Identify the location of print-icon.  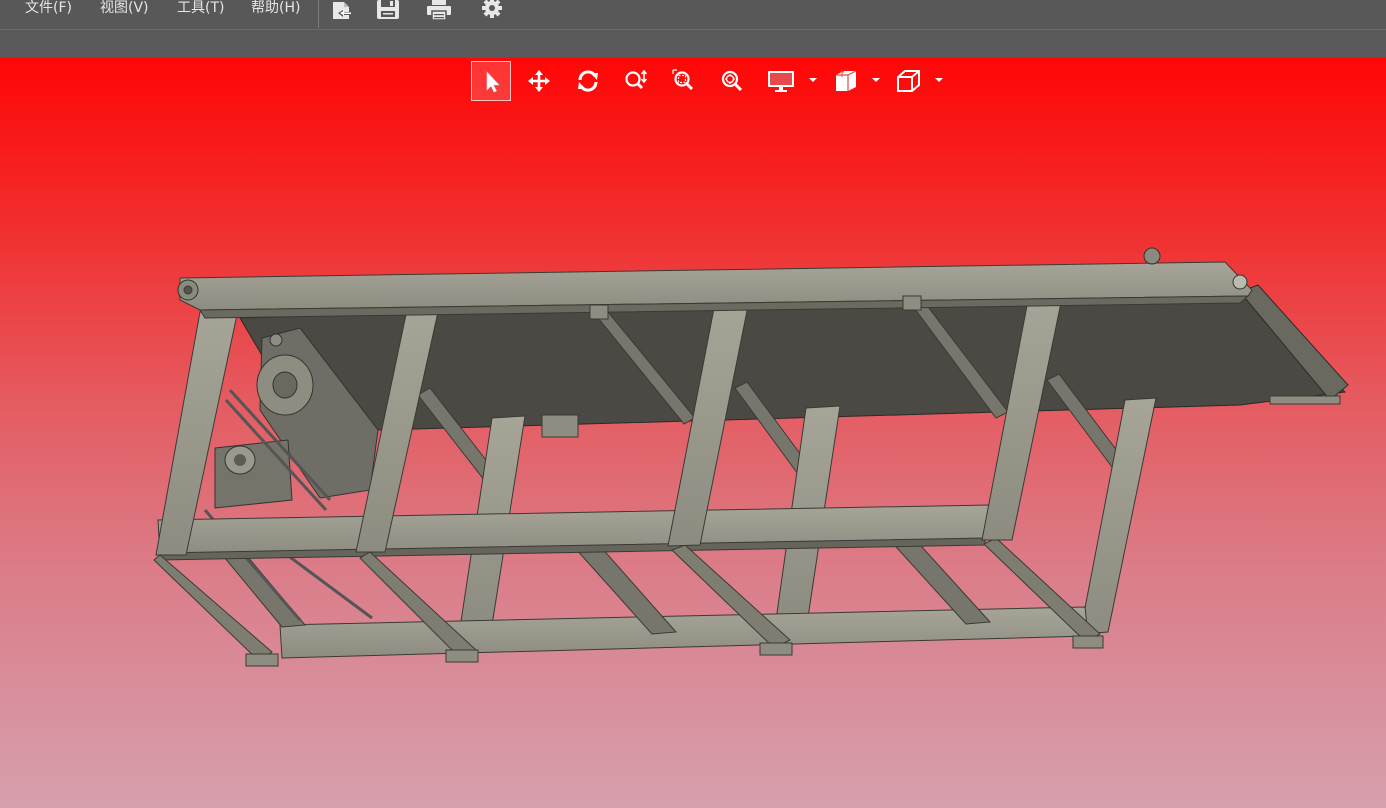
(440, 11).